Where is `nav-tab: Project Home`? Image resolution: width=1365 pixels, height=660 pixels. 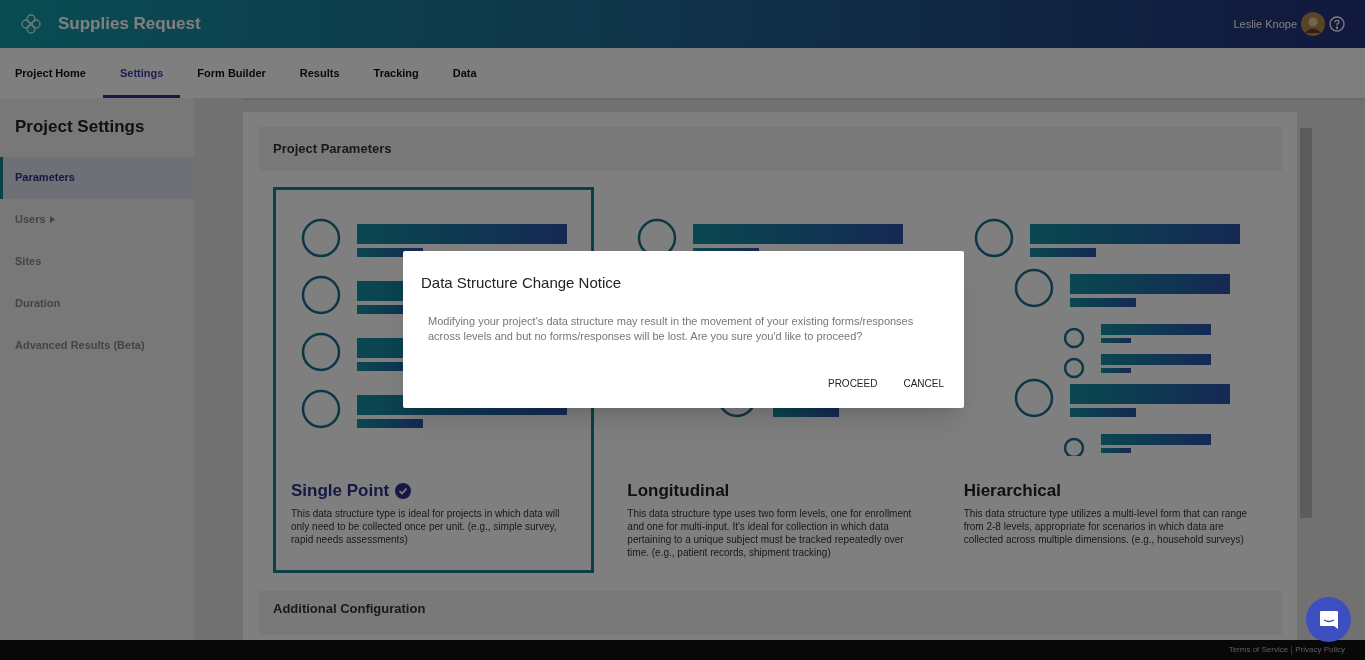 nav-tab: Project Home is located at coordinates (59, 73).